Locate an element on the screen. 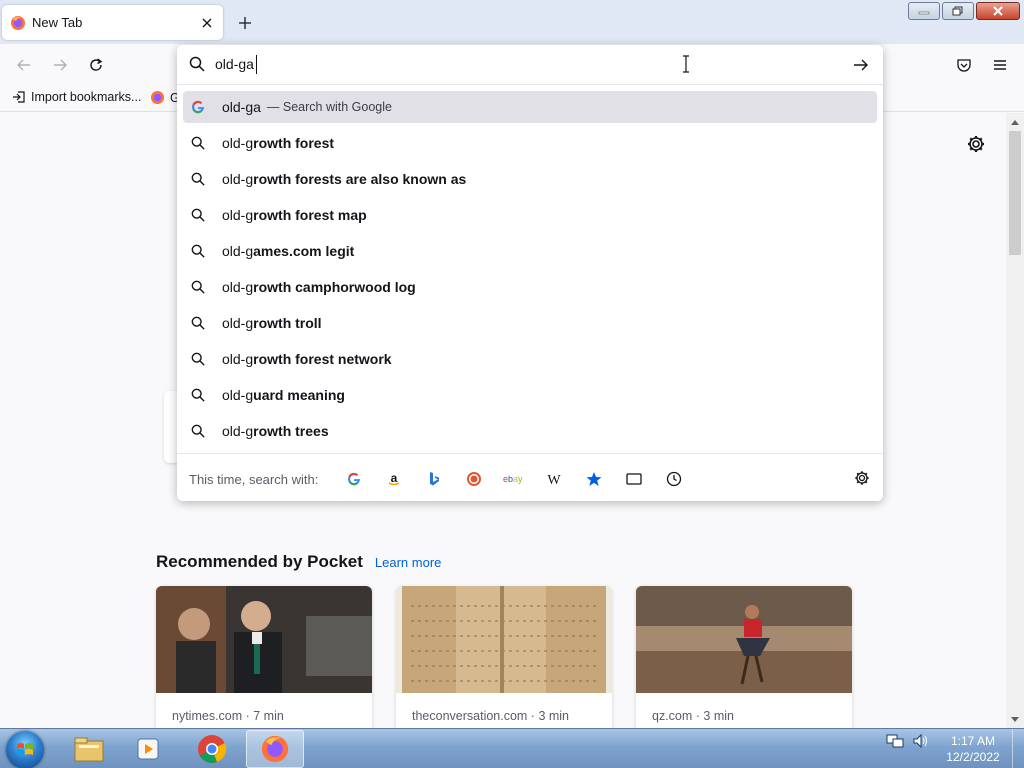 Image resolution: width=1024 pixels, height=768 pixels. suggestion-completion: rowth trees is located at coordinates (291, 431).